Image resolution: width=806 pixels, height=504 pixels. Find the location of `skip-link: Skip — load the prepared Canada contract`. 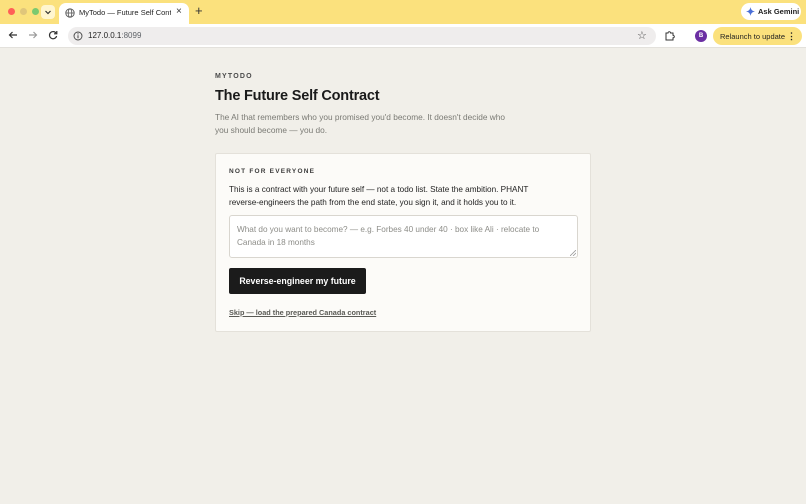

skip-link: Skip — load the prepared Canada contract is located at coordinates (302, 312).